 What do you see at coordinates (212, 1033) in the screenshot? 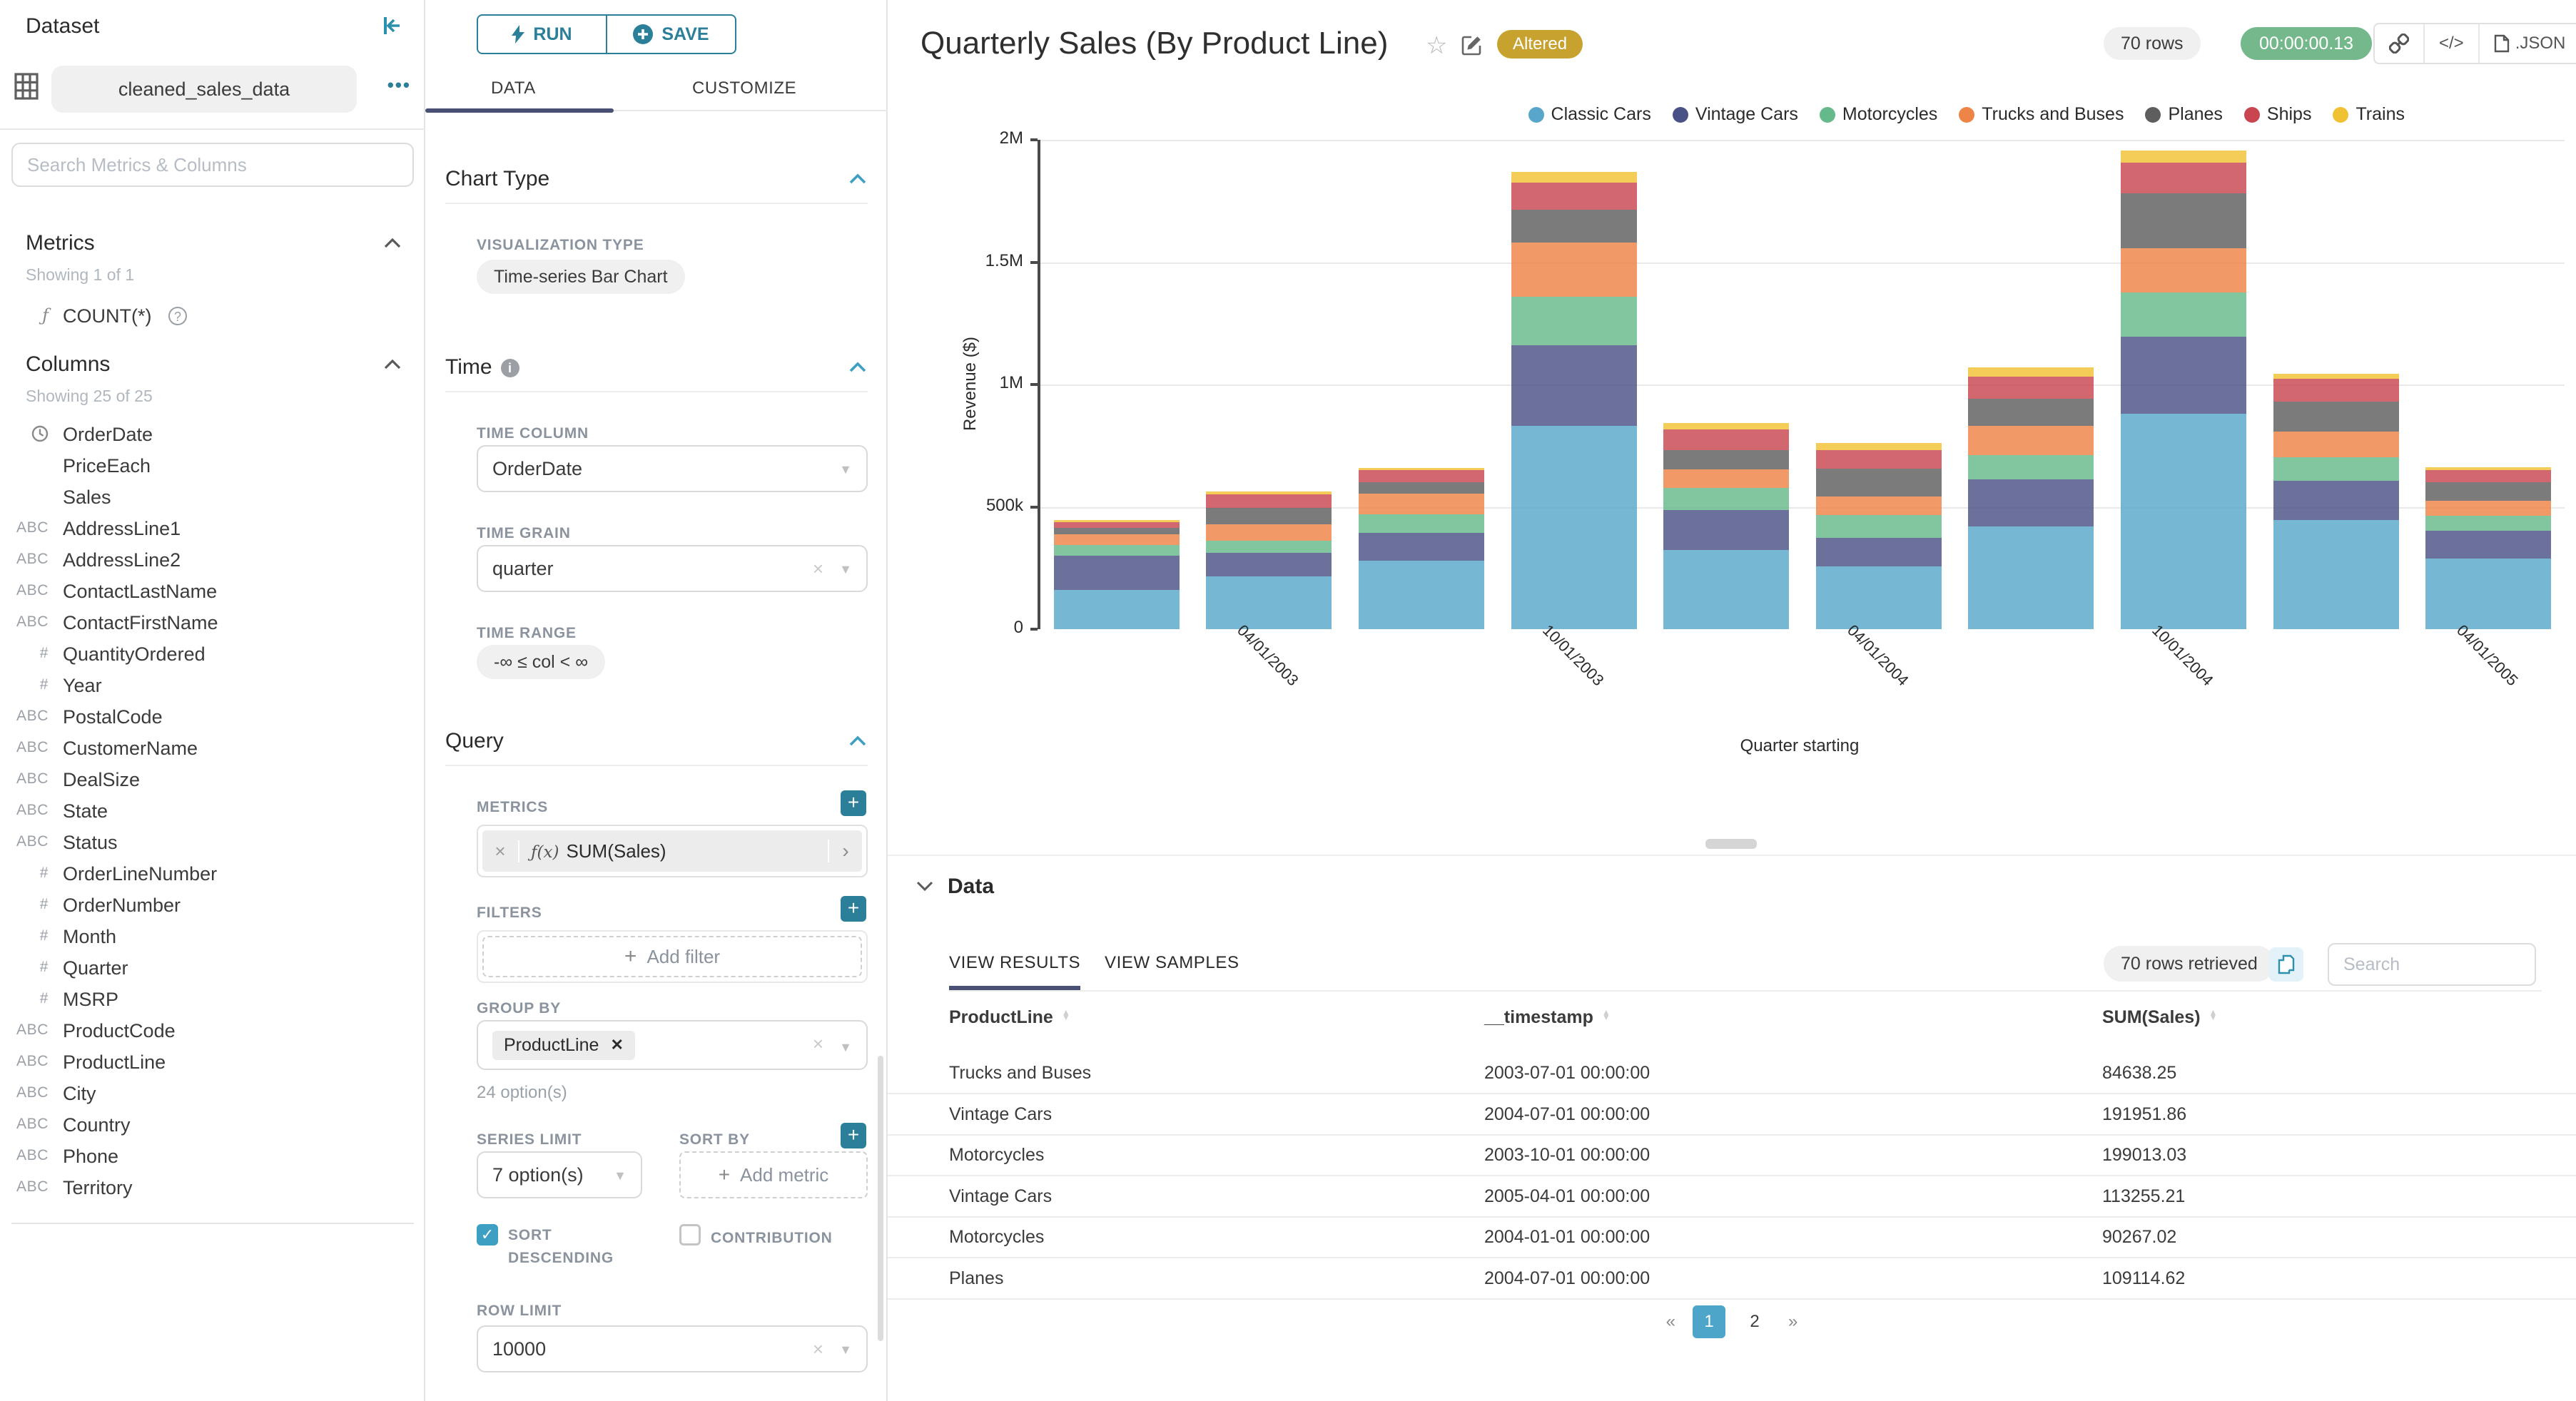
I see `column-item: ABC ProductCode` at bounding box center [212, 1033].